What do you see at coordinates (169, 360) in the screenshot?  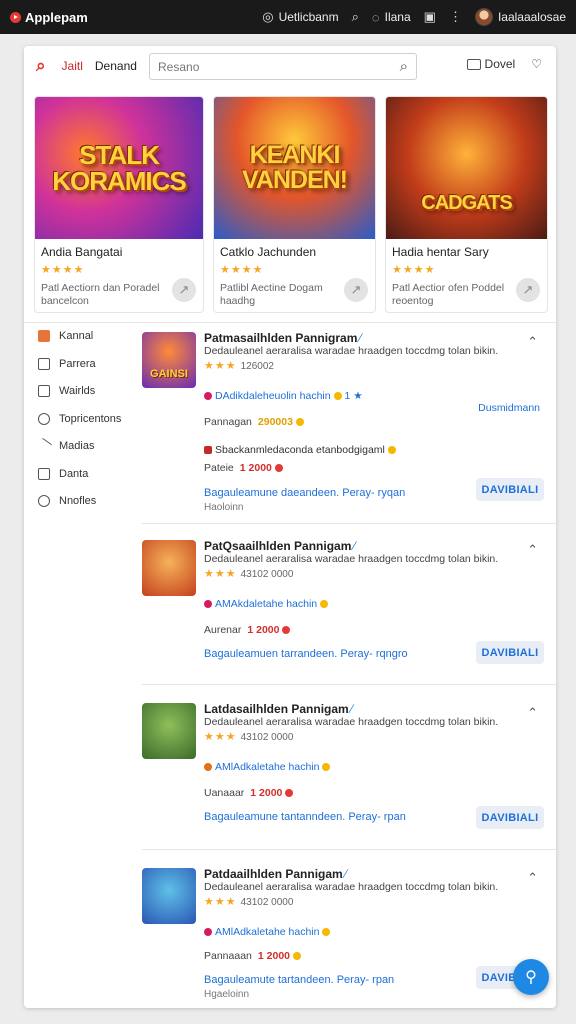 I see `app-icon: GAINSI` at bounding box center [169, 360].